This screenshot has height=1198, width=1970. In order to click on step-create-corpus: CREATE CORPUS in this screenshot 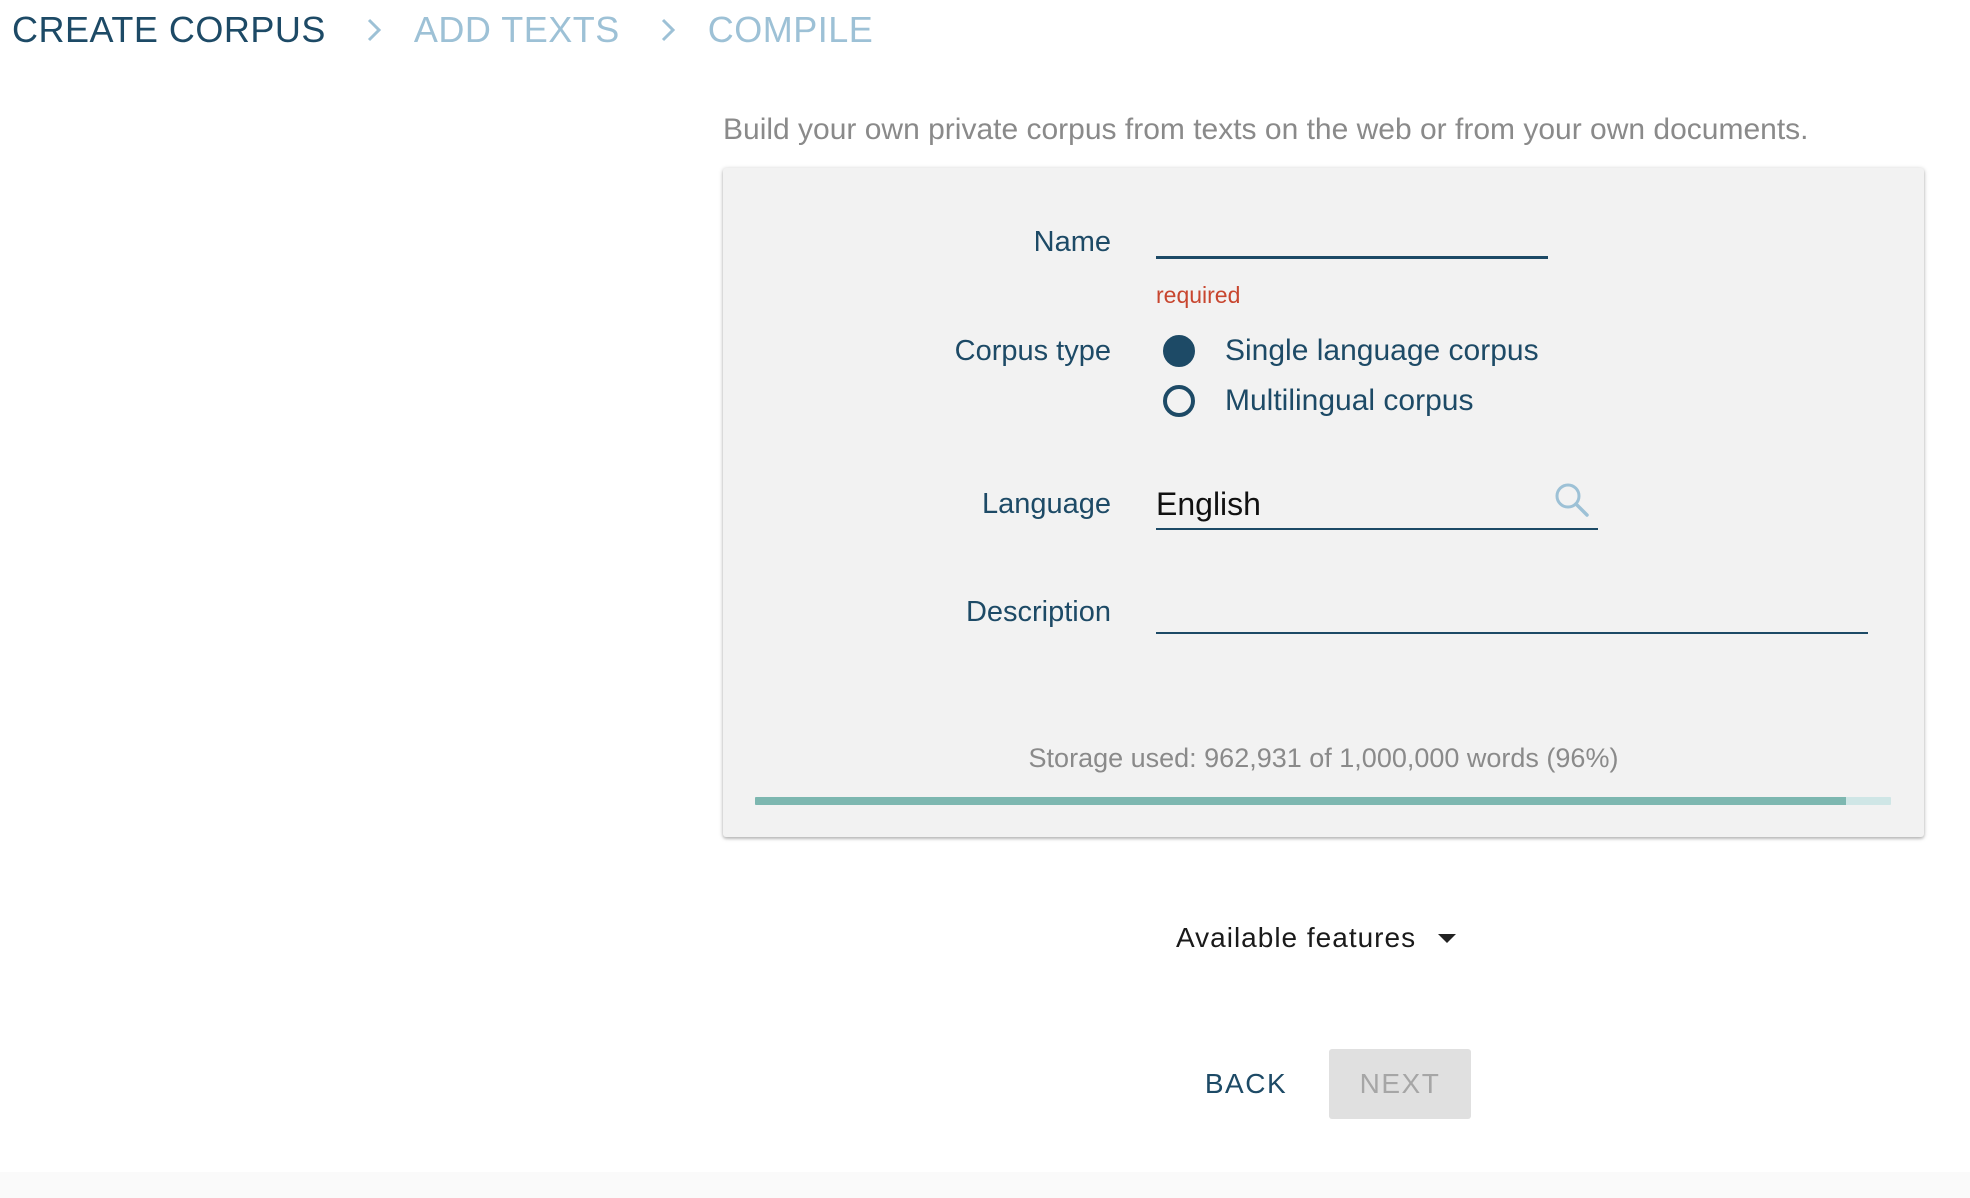, I will do `click(169, 30)`.